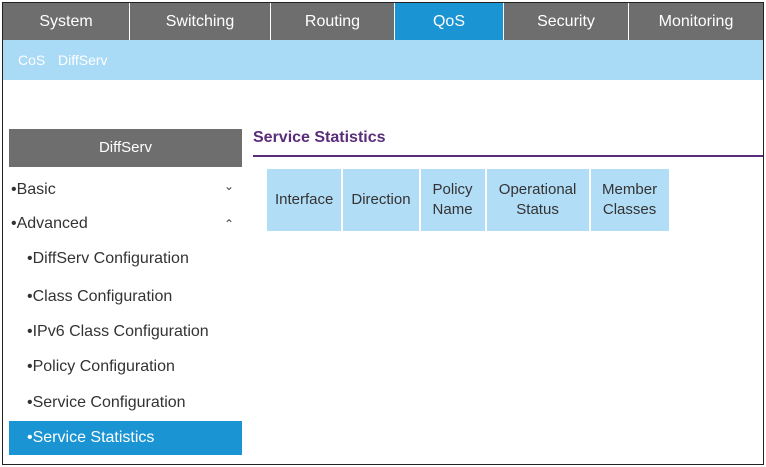 The width and height of the screenshot is (766, 467). I want to click on tab-monitoring: Monitoring, so click(696, 21).